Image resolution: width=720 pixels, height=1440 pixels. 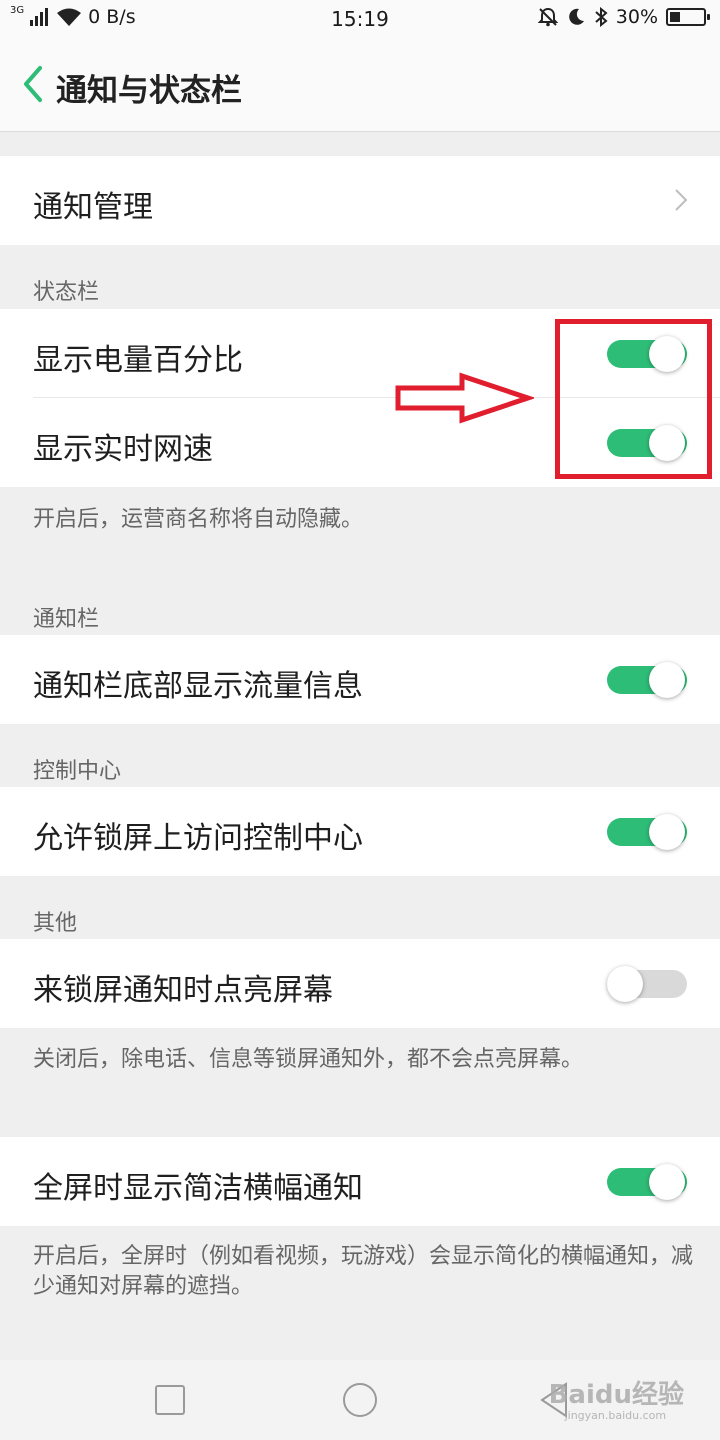 What do you see at coordinates (55, 923) in the screenshot?
I see `section-header-other: 其他` at bounding box center [55, 923].